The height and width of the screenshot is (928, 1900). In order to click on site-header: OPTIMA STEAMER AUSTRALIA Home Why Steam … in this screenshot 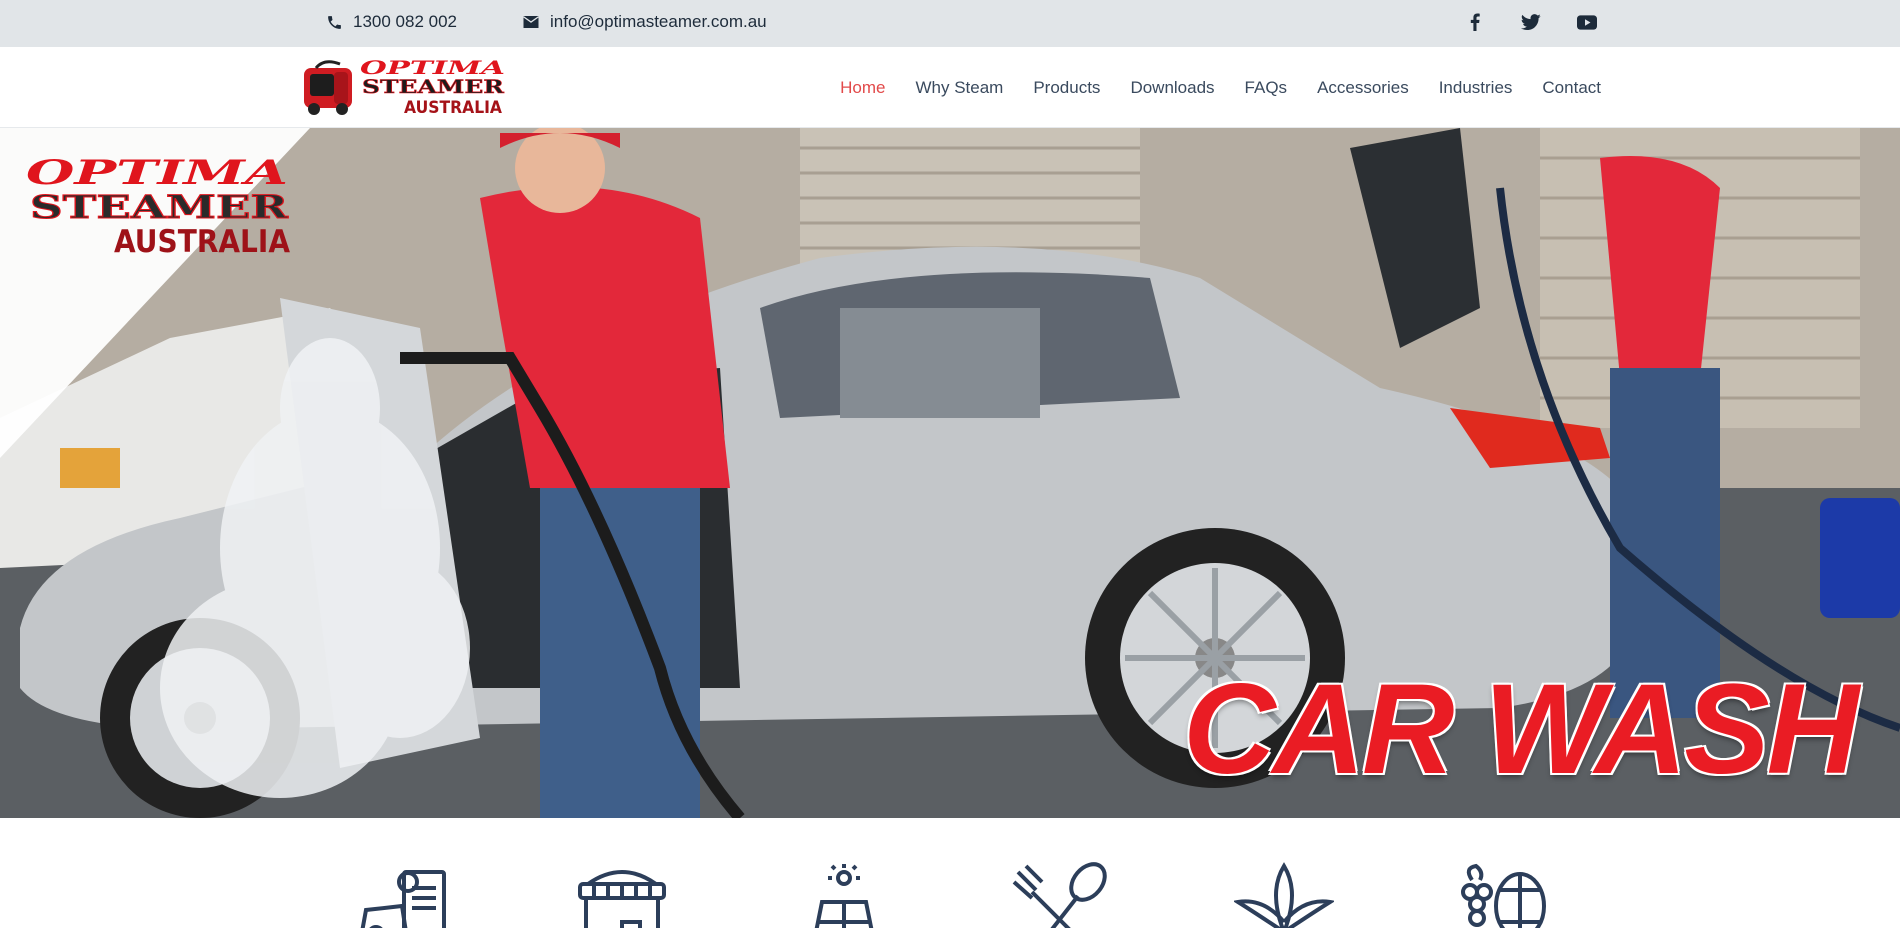, I will do `click(950, 87)`.